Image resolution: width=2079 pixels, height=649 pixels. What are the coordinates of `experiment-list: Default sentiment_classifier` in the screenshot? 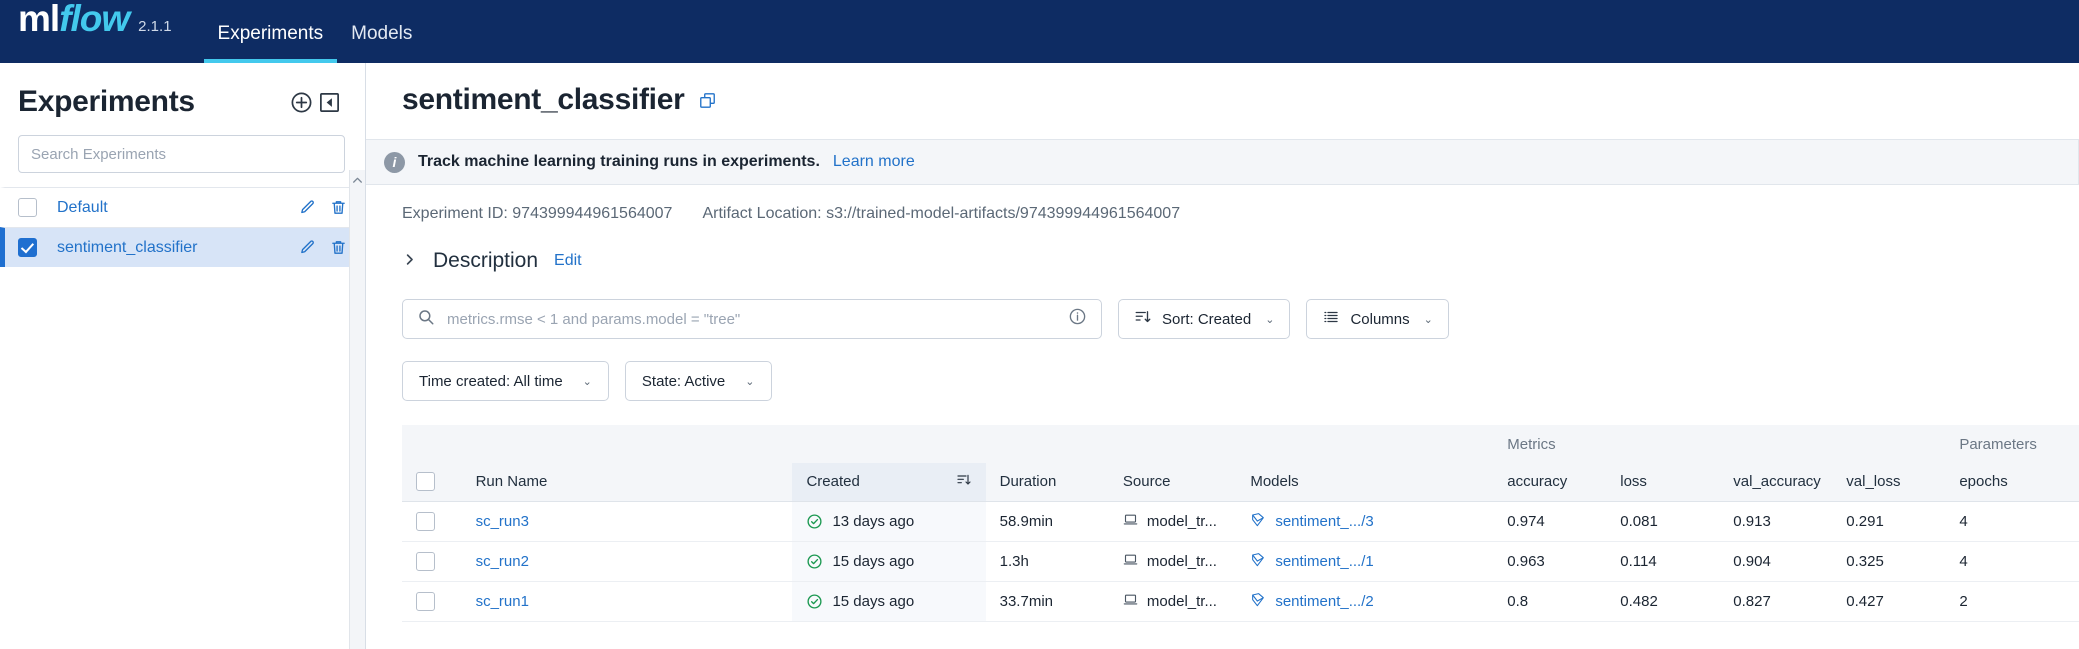 It's located at (182, 418).